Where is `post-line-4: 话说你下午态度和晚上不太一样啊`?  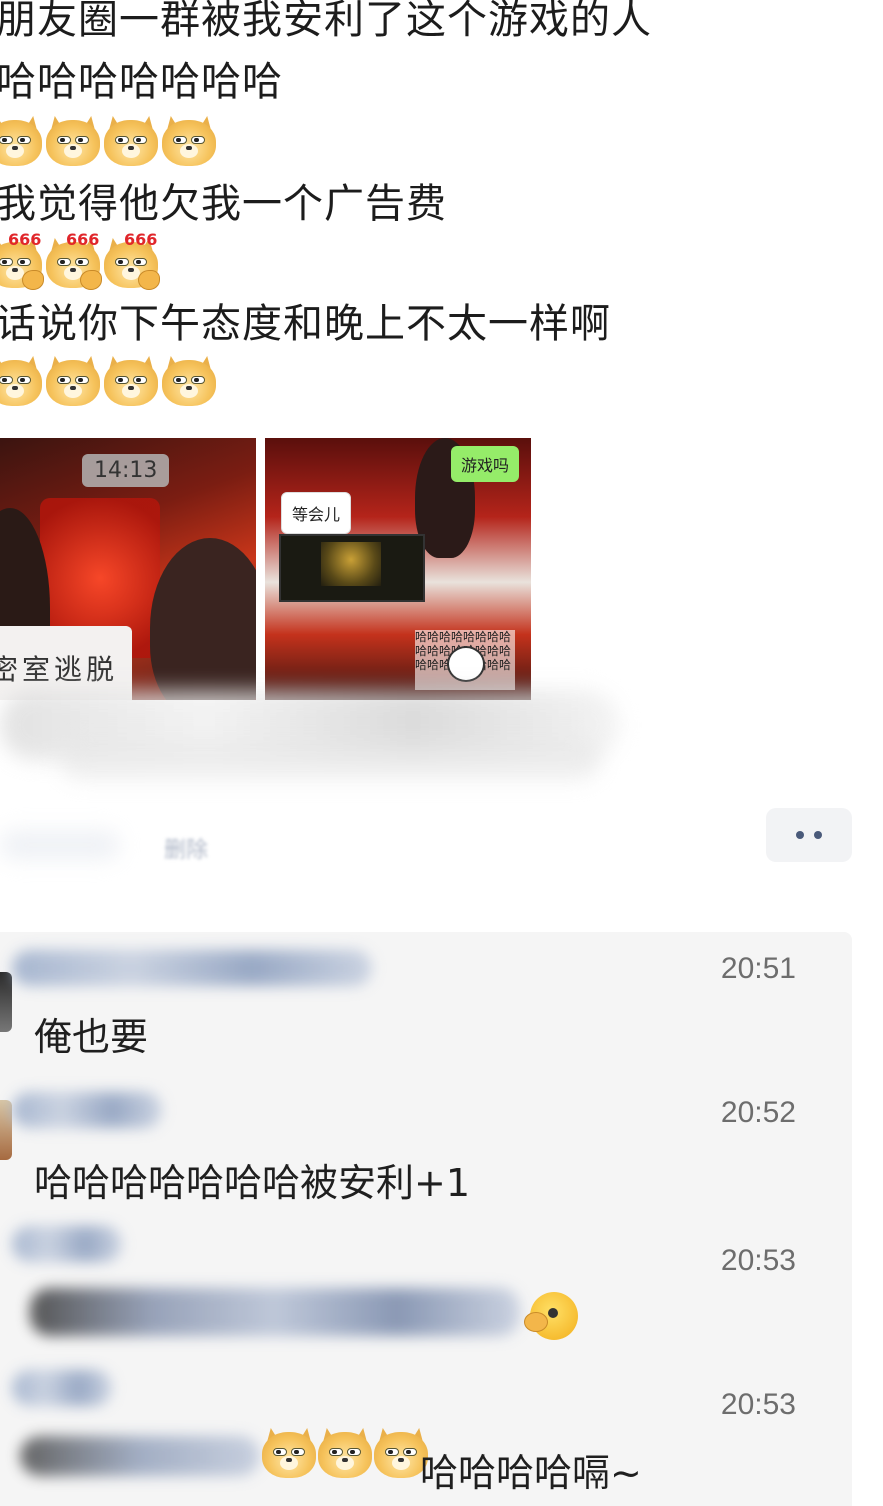 post-line-4: 话说你下午态度和晚上不太一样啊 is located at coordinates (305, 324).